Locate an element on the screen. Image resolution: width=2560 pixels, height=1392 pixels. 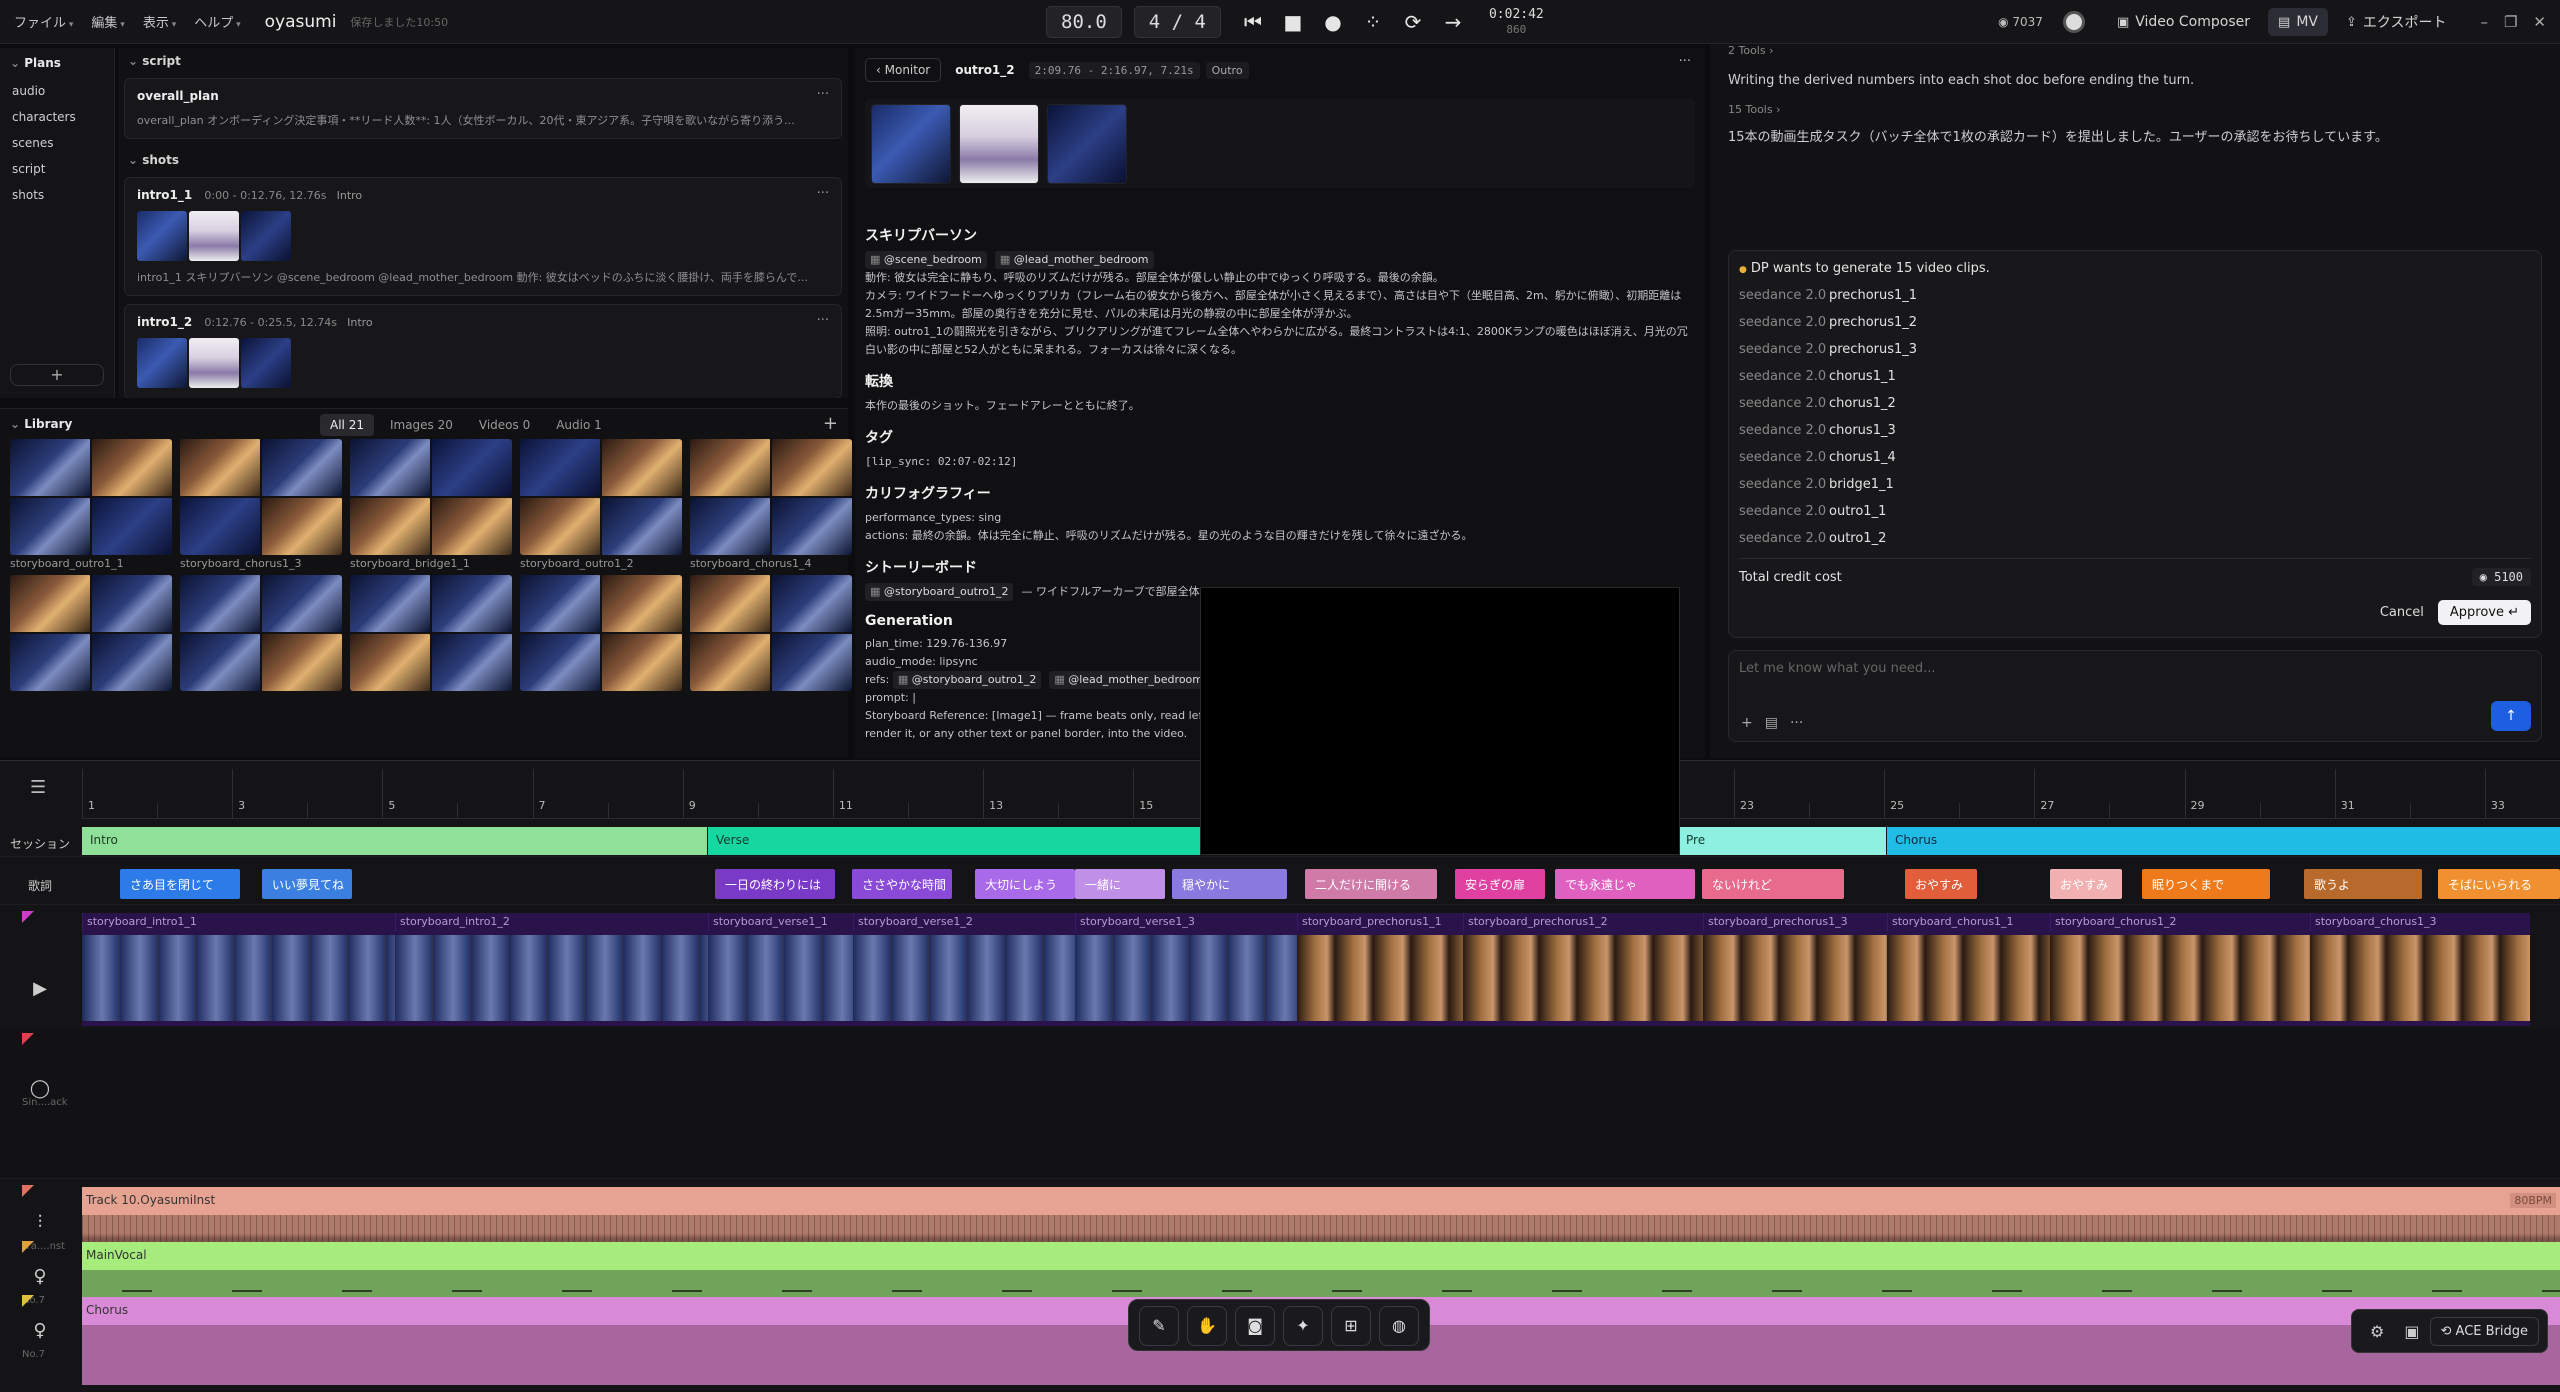
lyric-block: 二人だけに開ける is located at coordinates (1371, 884).